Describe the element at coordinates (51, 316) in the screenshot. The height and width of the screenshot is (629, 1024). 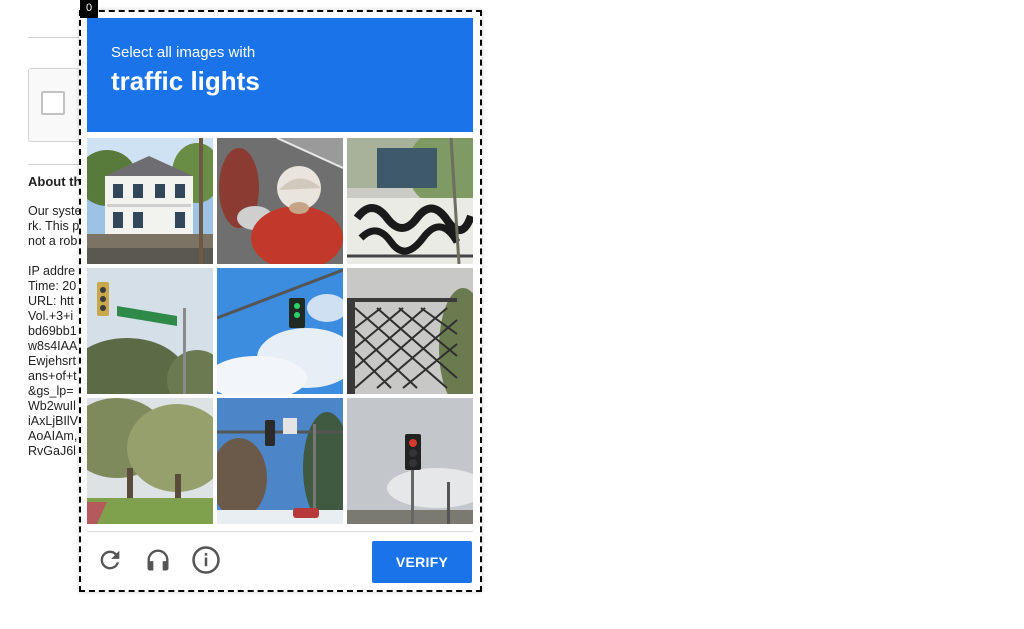
I see `about-text-line: Vol.+3+i` at that location.